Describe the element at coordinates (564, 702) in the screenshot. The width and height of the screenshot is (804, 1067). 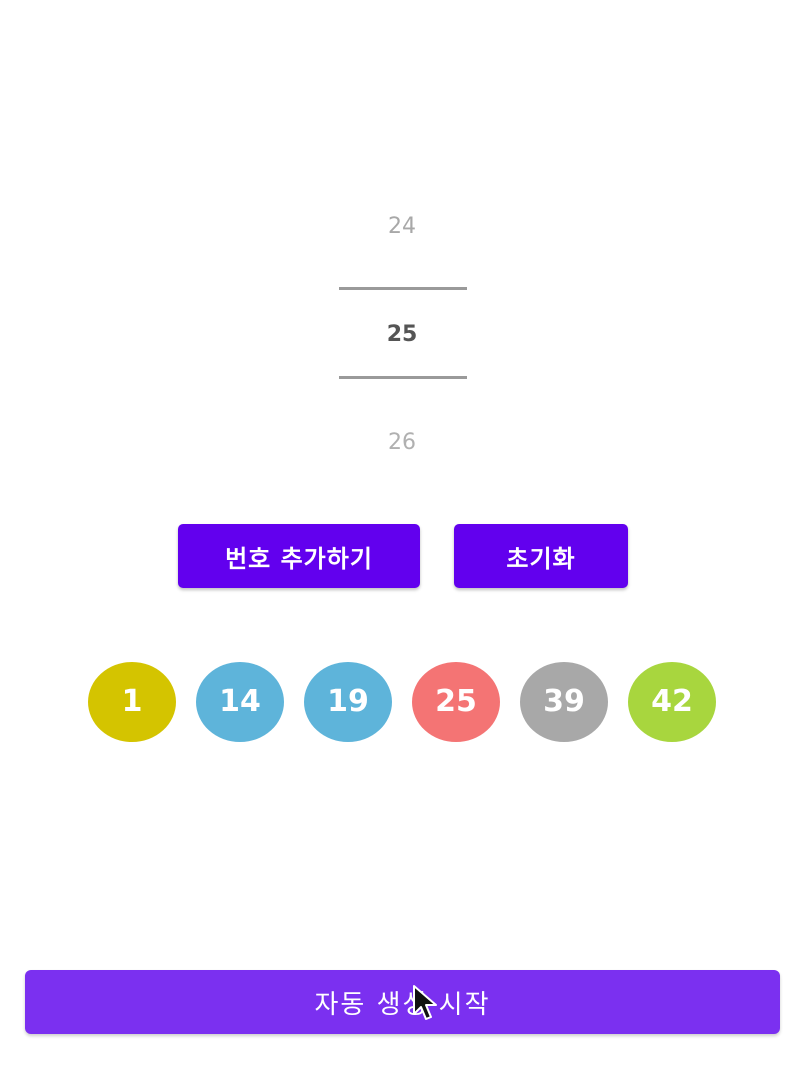
I see `number-ball-5: 39` at that location.